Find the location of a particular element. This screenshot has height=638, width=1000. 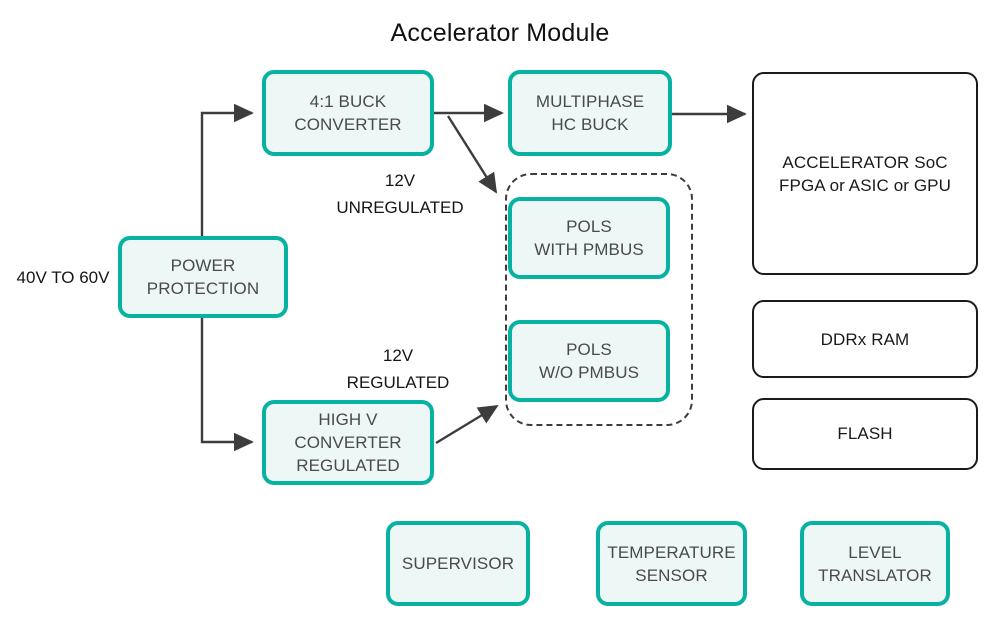

block-pols-with-pmbus-line-2: WITH PMBUS is located at coordinates (589, 249).